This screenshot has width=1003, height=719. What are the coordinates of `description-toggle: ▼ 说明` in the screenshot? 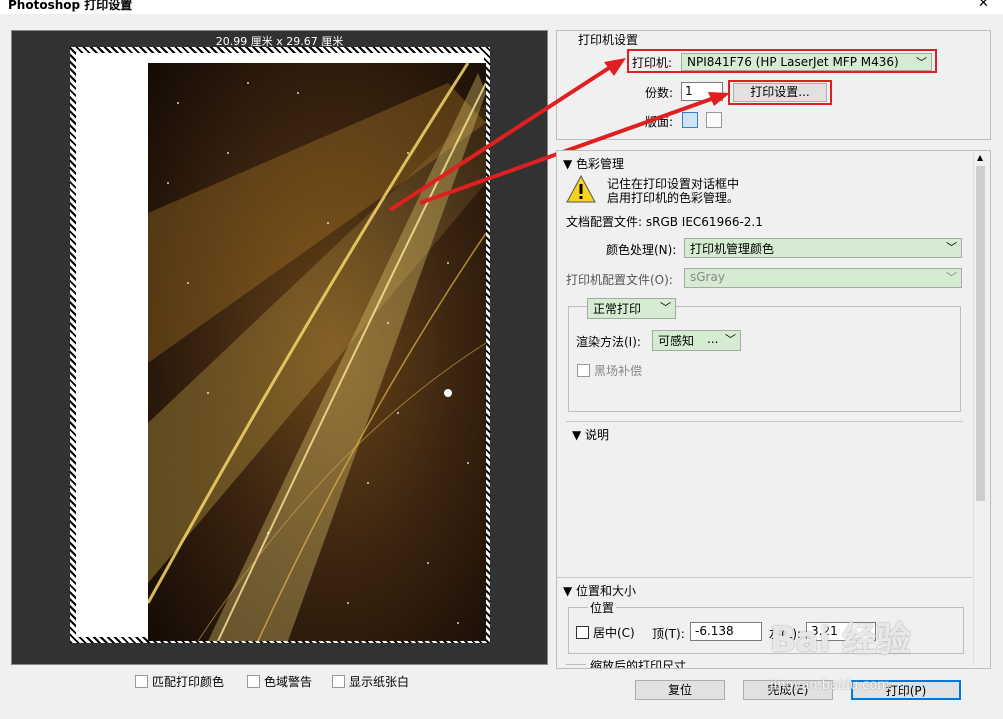 It's located at (590, 434).